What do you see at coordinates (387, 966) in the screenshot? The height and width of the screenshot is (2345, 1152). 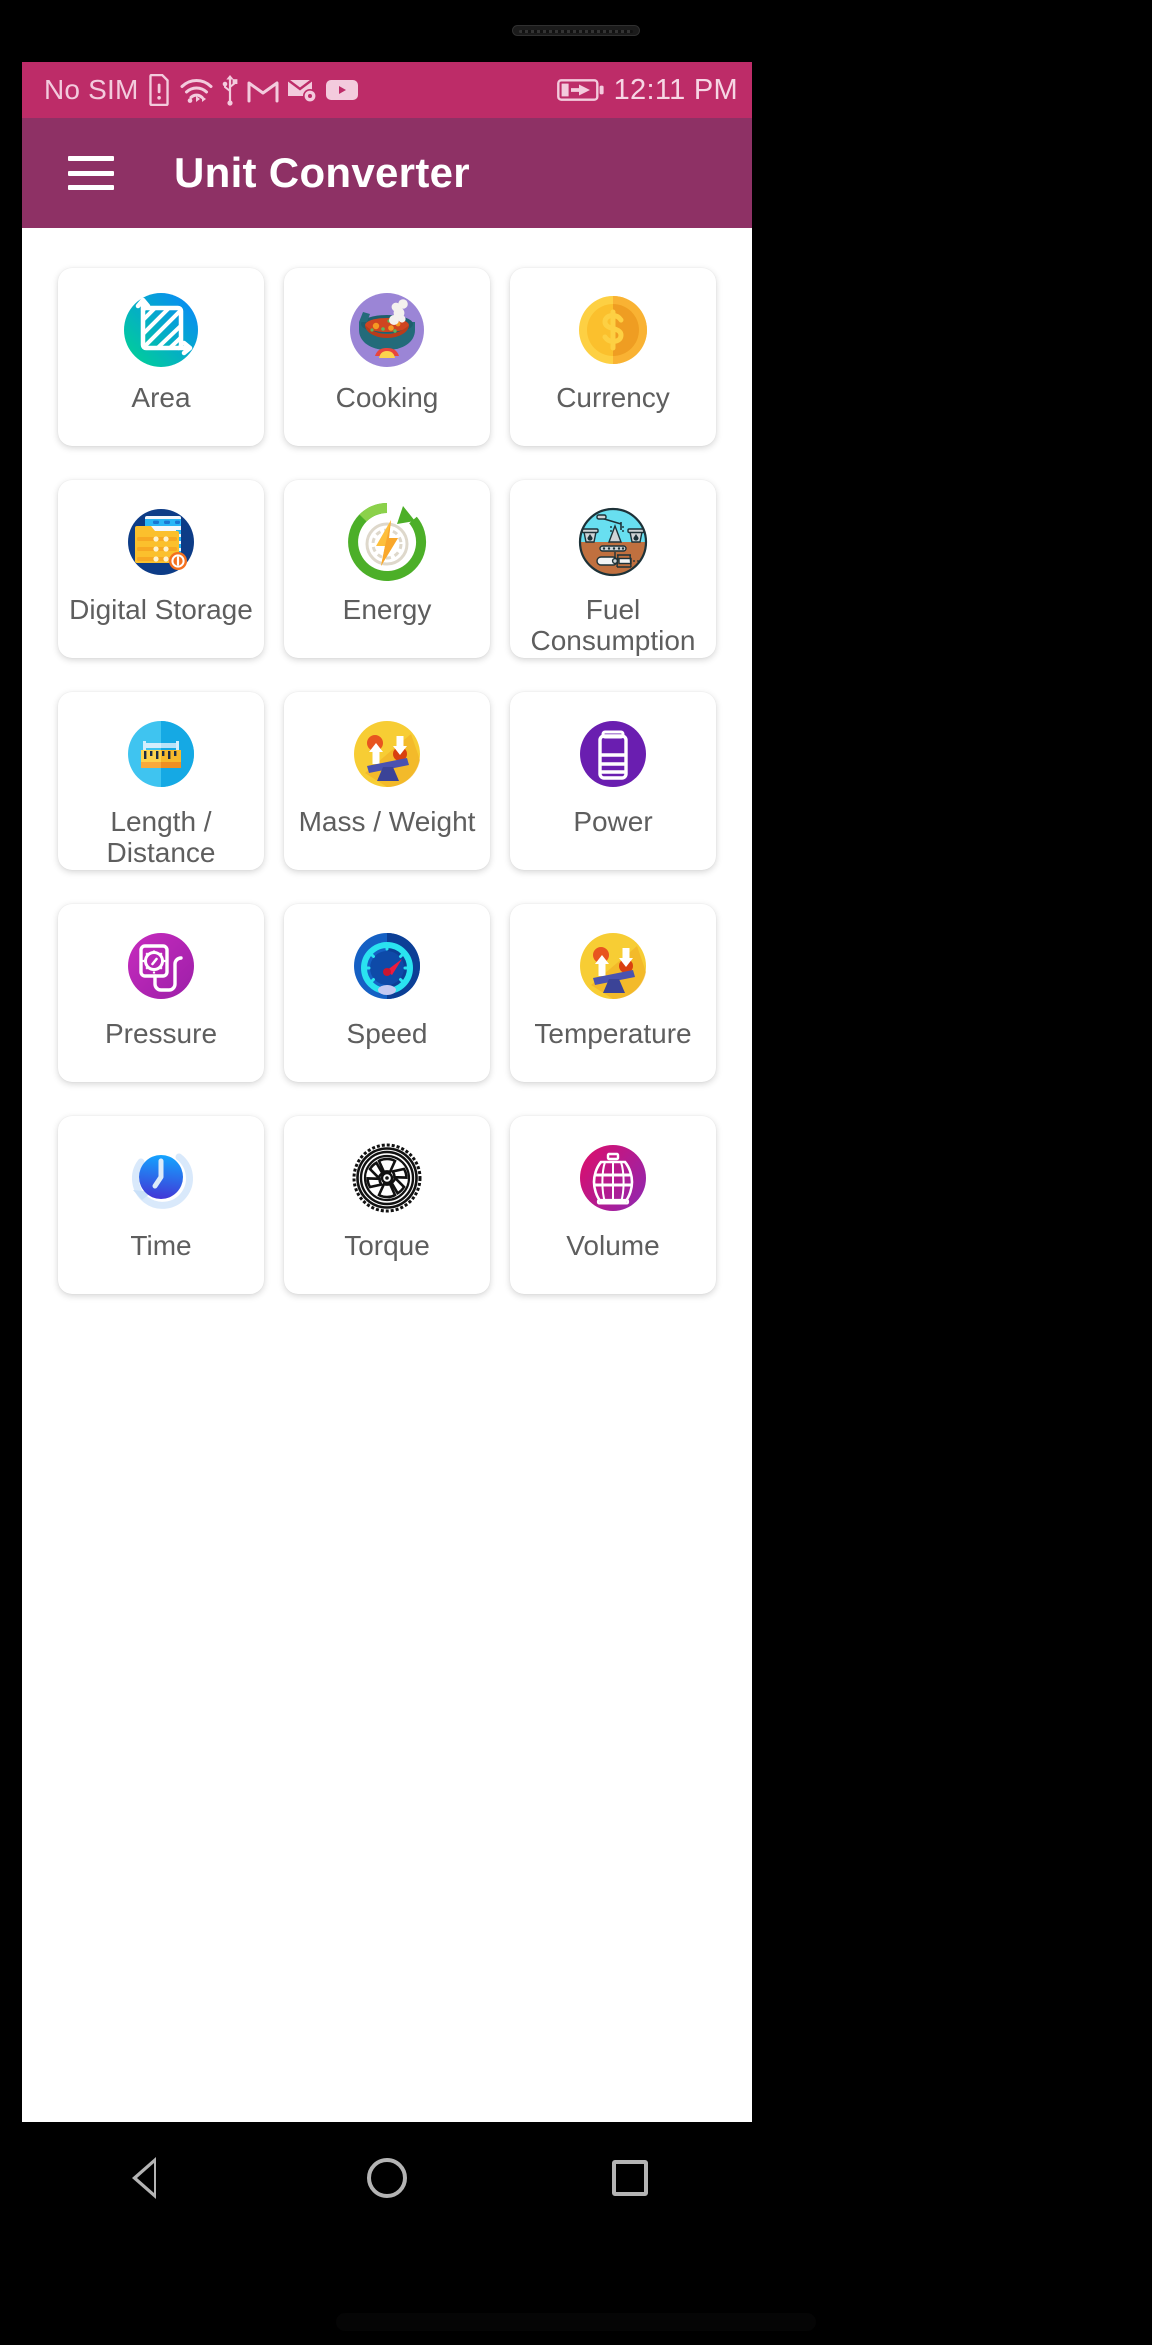 I see `speedometer-icon` at bounding box center [387, 966].